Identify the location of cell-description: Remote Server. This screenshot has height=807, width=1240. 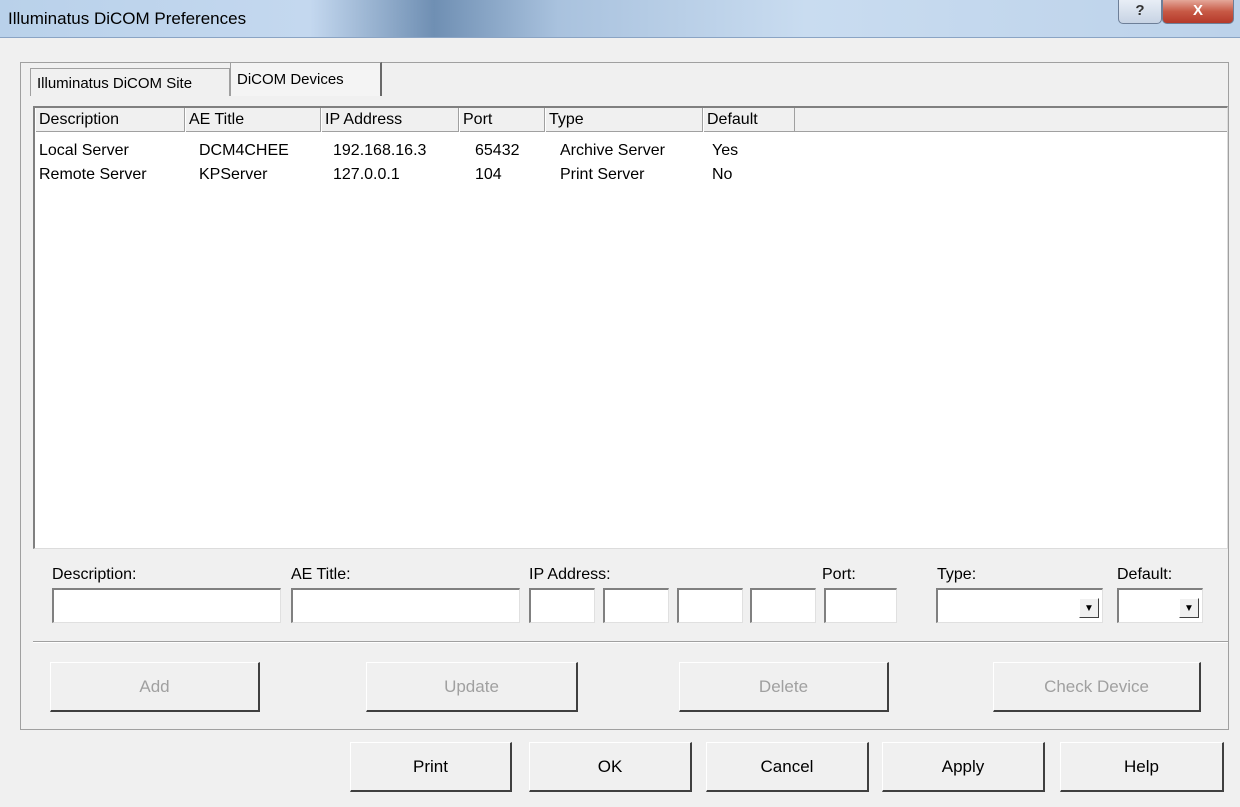
(93, 174).